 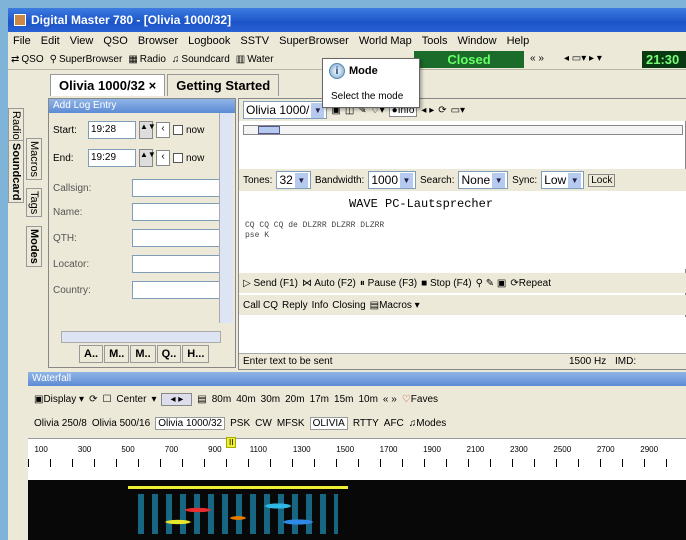 I want to click on nav-arrows-icon: « », so click(x=537, y=58).